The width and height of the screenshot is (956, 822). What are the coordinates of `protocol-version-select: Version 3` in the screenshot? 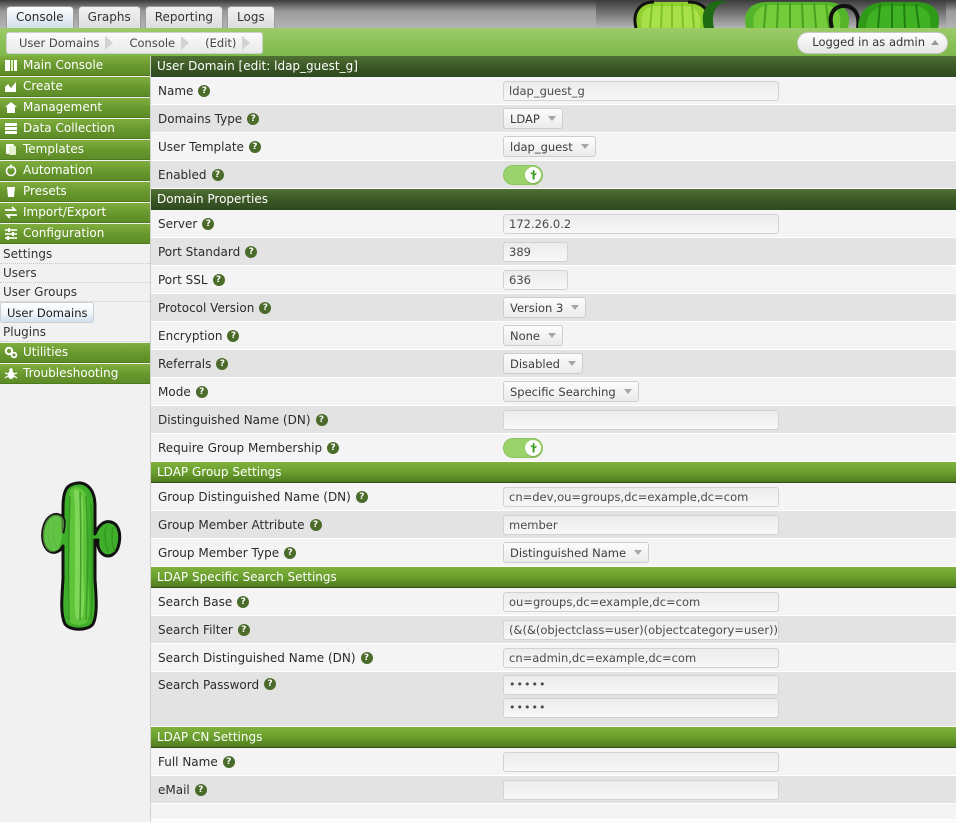 It's located at (545, 307).